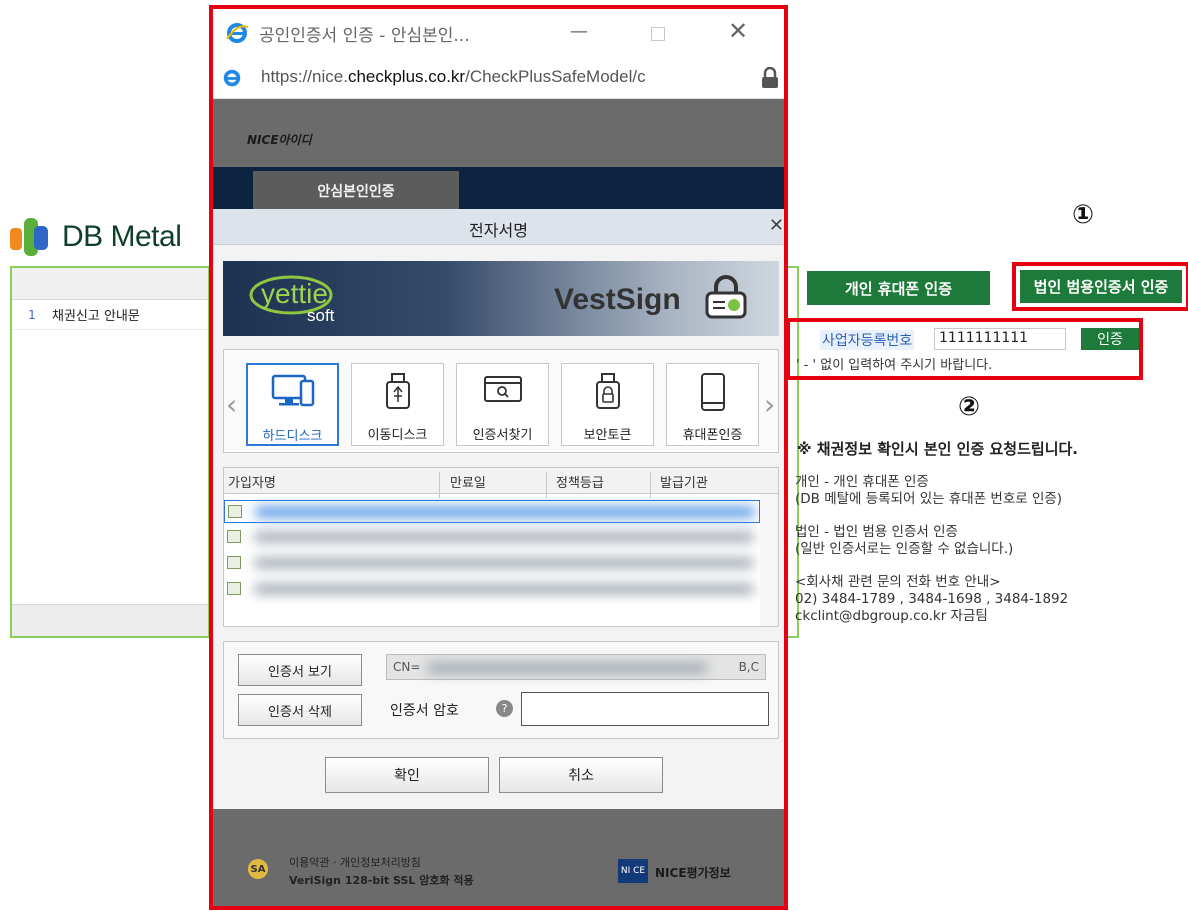 The image size is (1188, 911). Describe the element at coordinates (876, 532) in the screenshot. I see `notice-corp-1: 법인 - 법인 범용 인증서 인증` at that location.